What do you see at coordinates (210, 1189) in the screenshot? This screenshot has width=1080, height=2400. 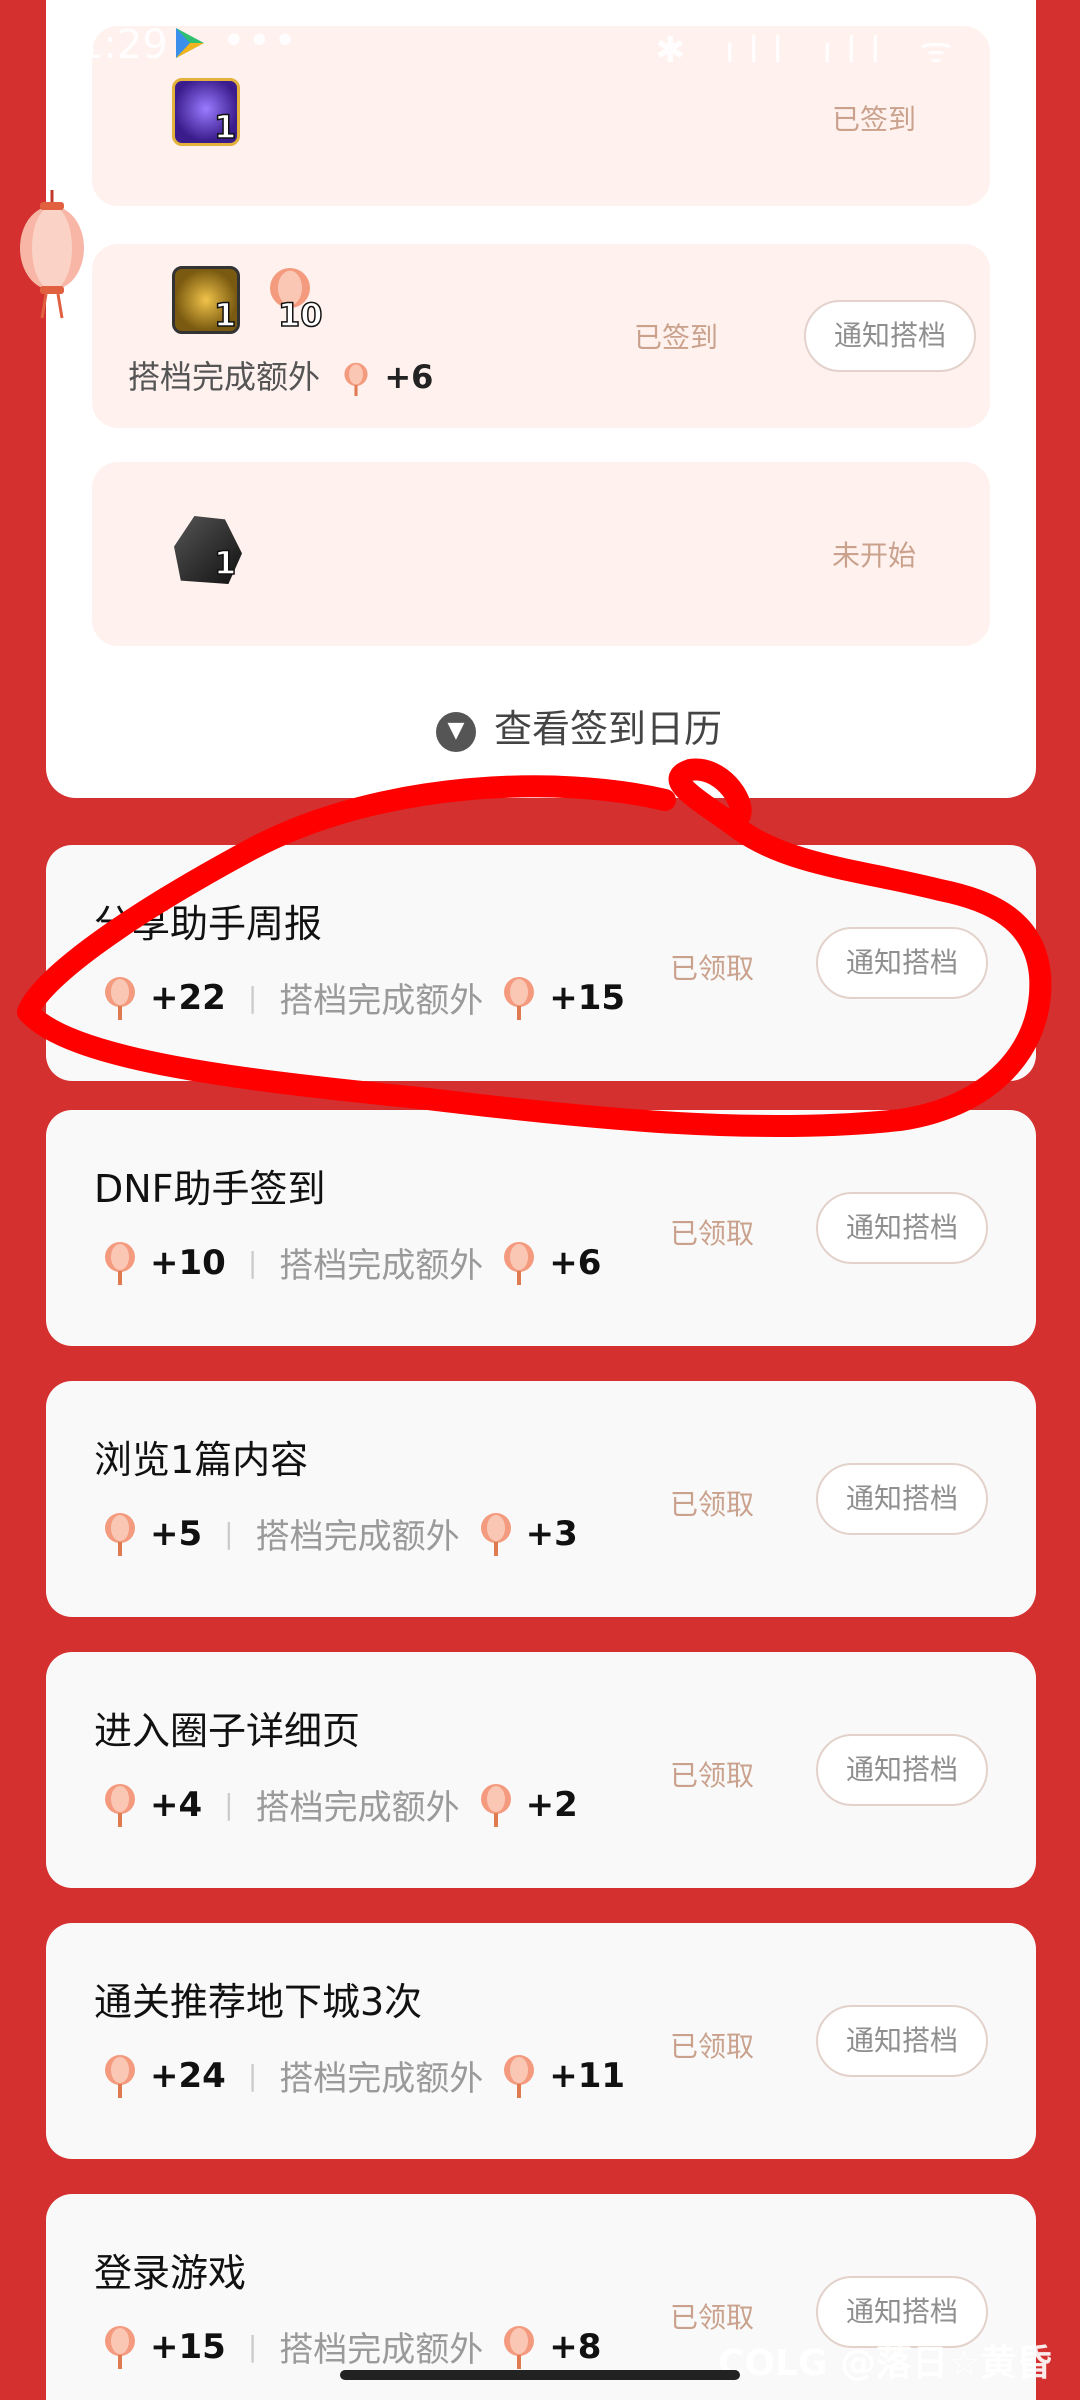 I see `task-title: DNF助手签到` at bounding box center [210, 1189].